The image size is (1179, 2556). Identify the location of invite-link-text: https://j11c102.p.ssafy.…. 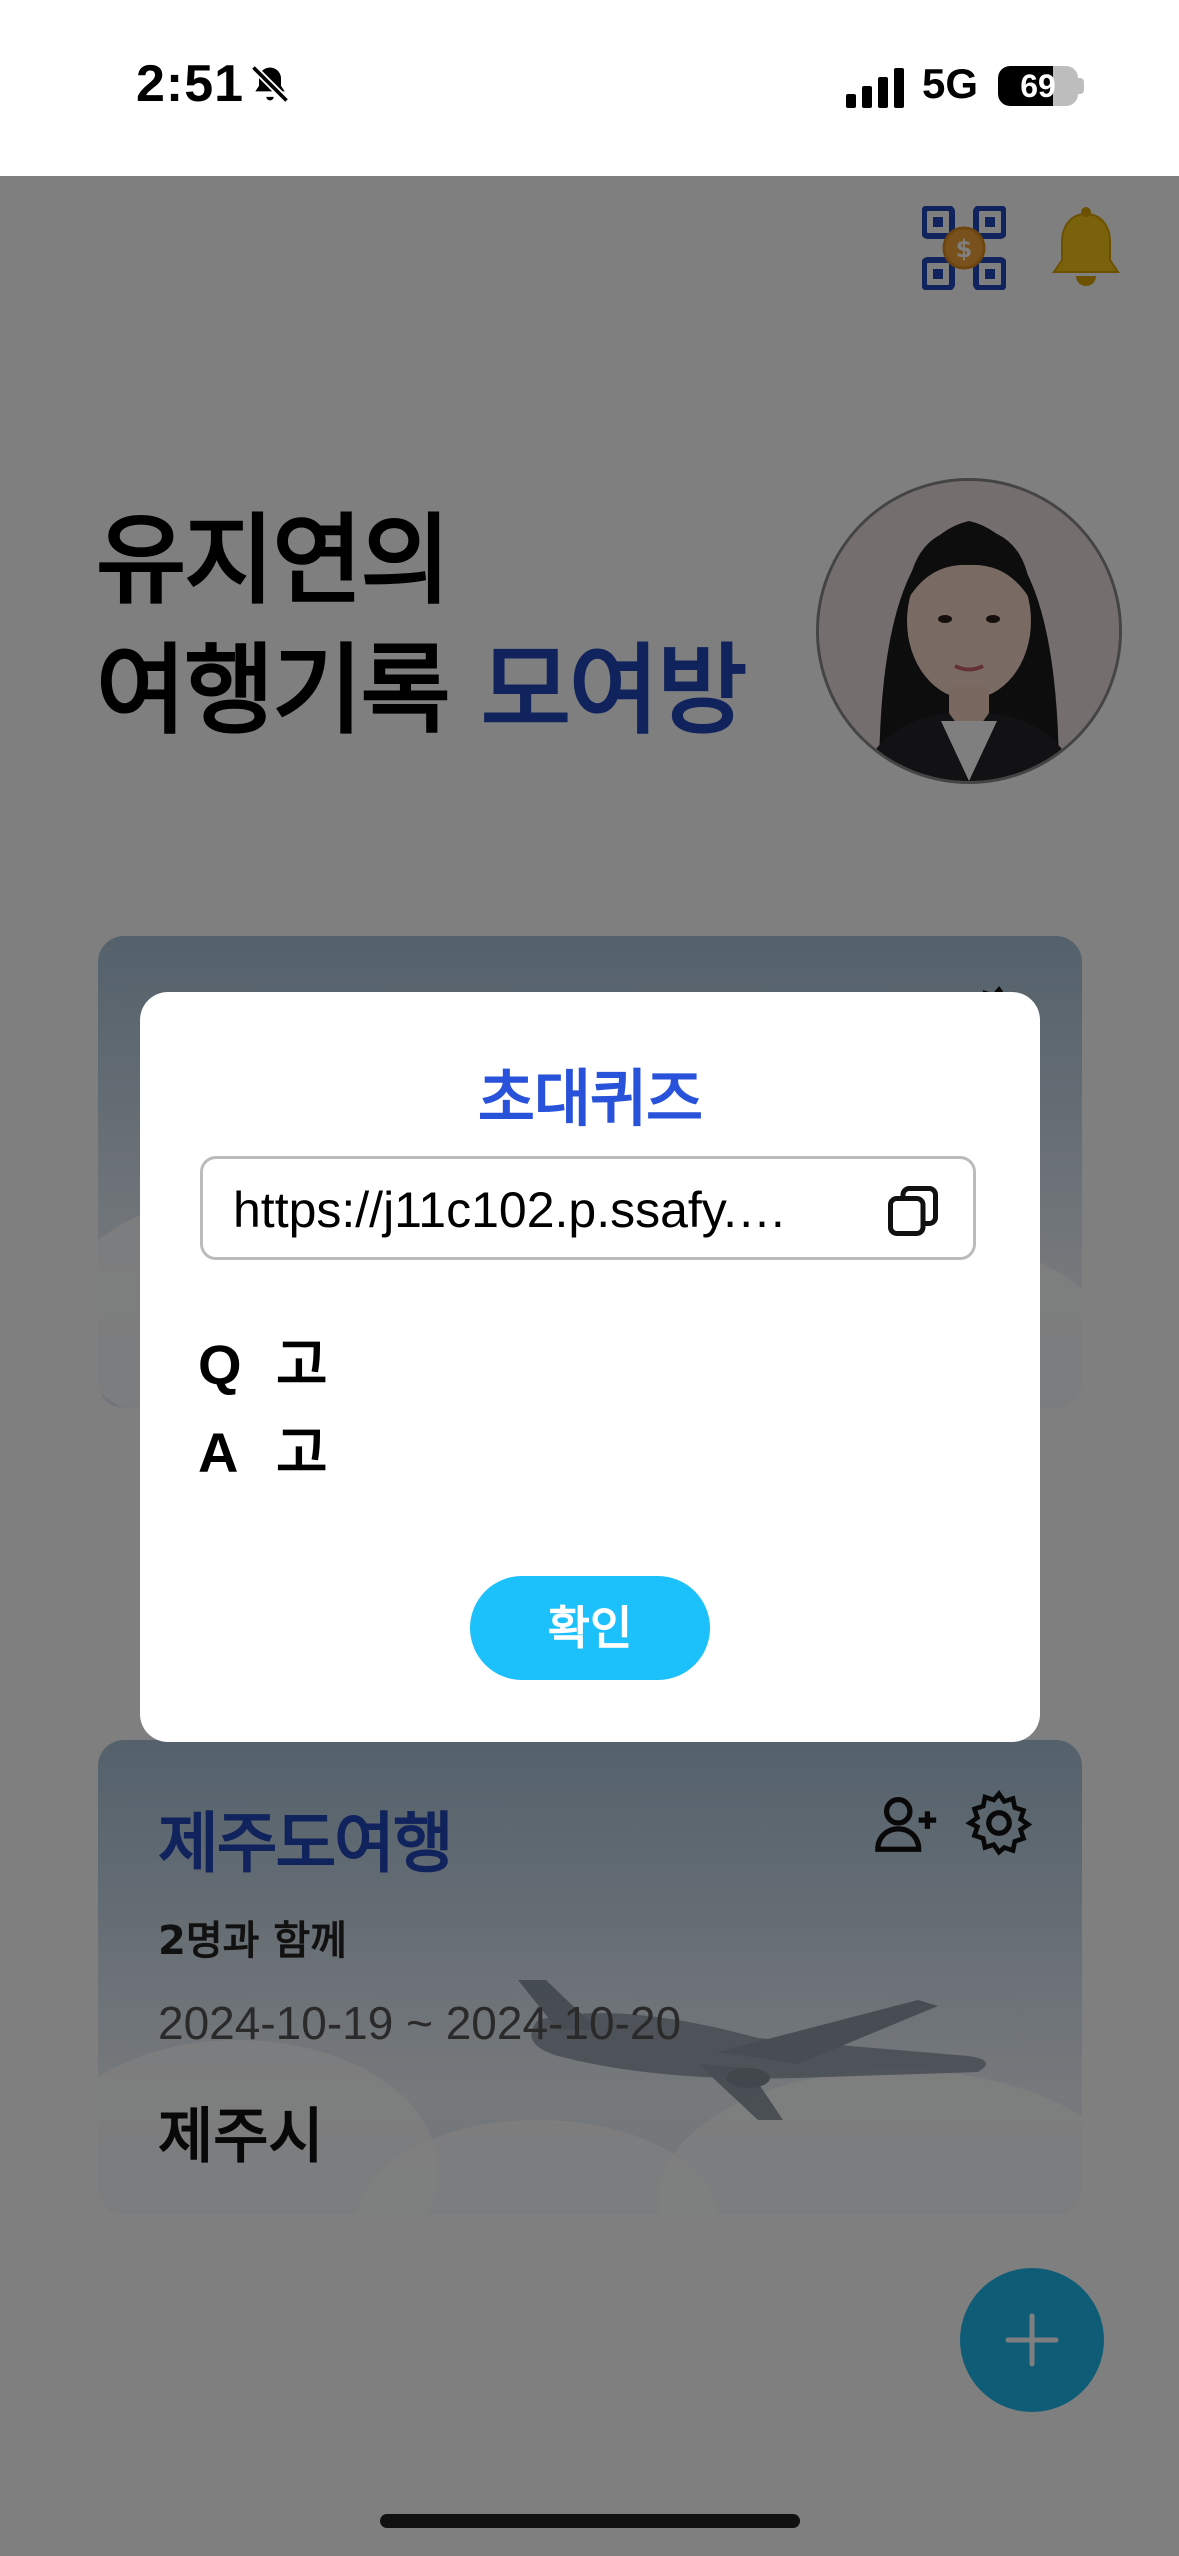
(510, 1210).